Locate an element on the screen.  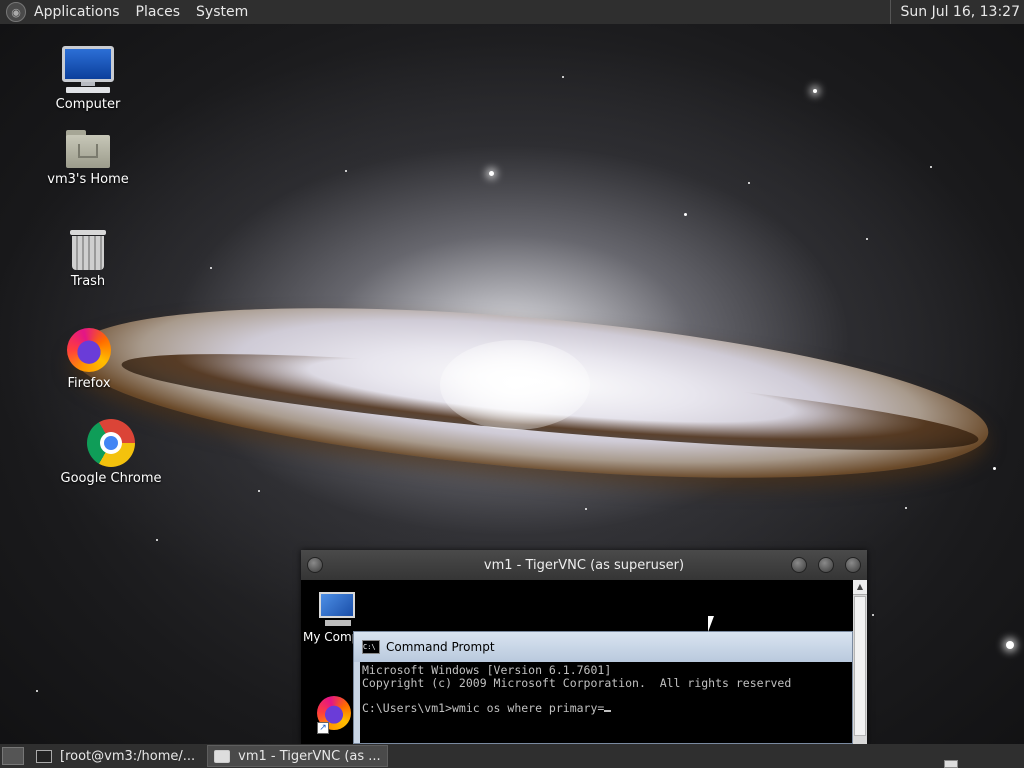
vnc-vertical-scrollbar: ▲ is located at coordinates (860, 662).